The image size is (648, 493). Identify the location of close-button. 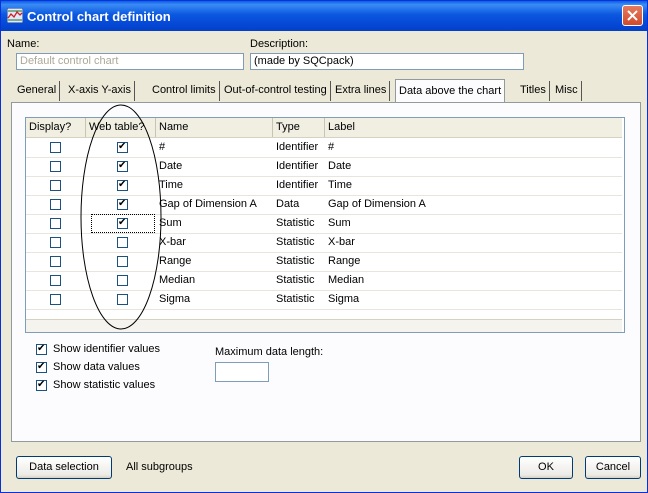
(632, 15).